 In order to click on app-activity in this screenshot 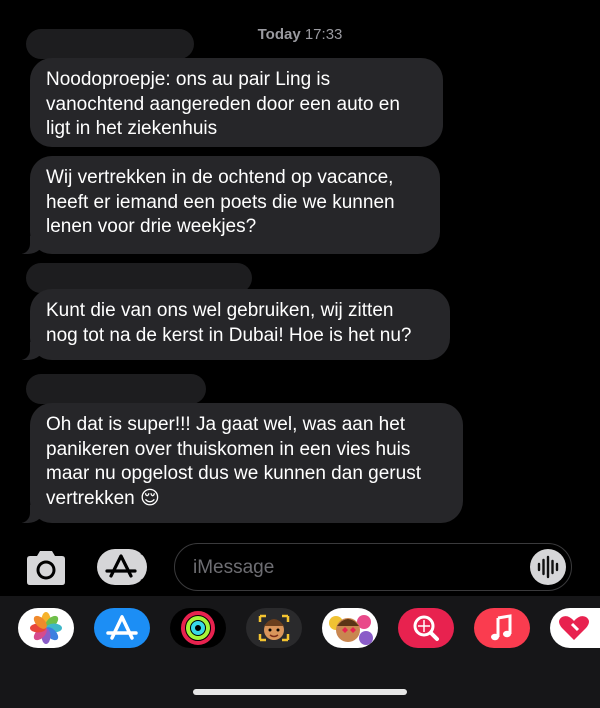, I will do `click(198, 628)`.